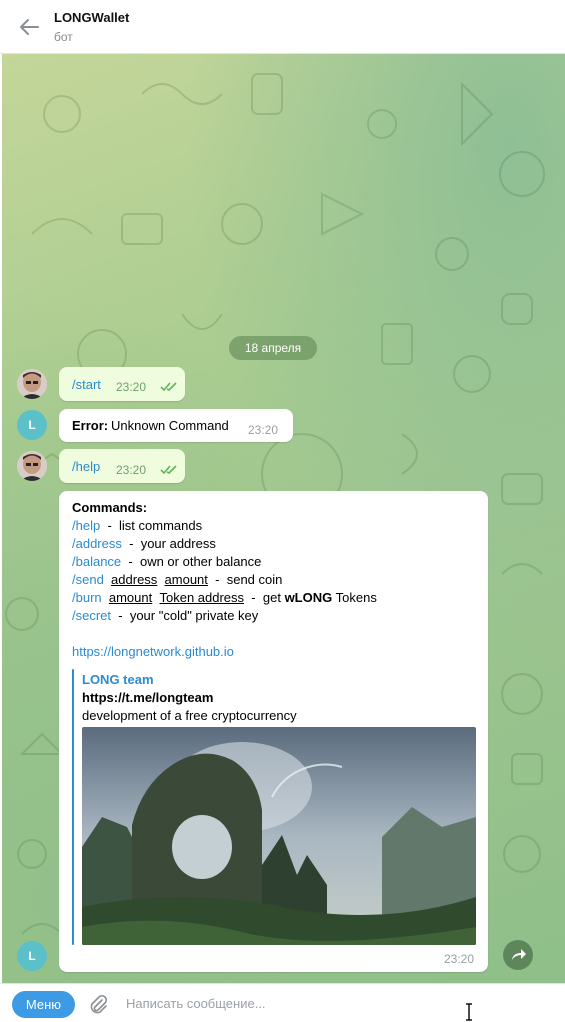 The height and width of the screenshot is (1022, 565). I want to click on command-arg: Token address, so click(202, 597).